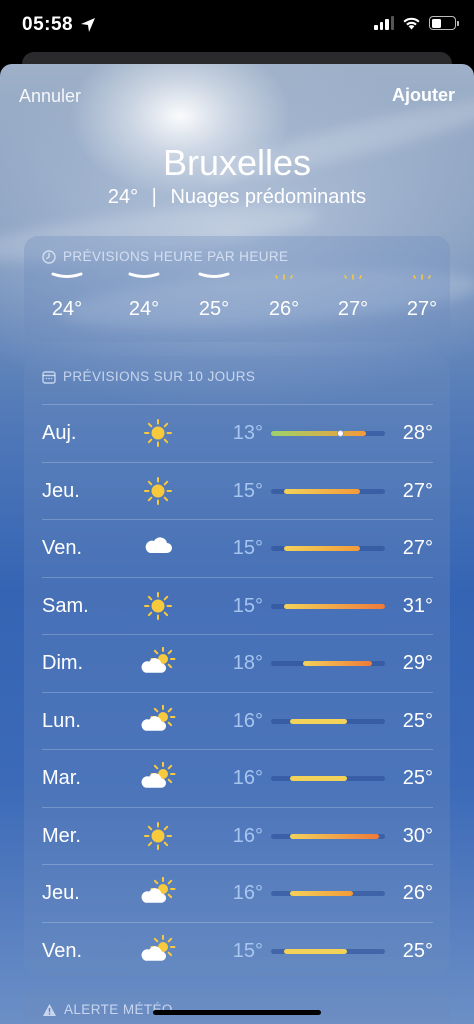 The width and height of the screenshot is (474, 1024). I want to click on hourly-temp: 25°, so click(214, 309).